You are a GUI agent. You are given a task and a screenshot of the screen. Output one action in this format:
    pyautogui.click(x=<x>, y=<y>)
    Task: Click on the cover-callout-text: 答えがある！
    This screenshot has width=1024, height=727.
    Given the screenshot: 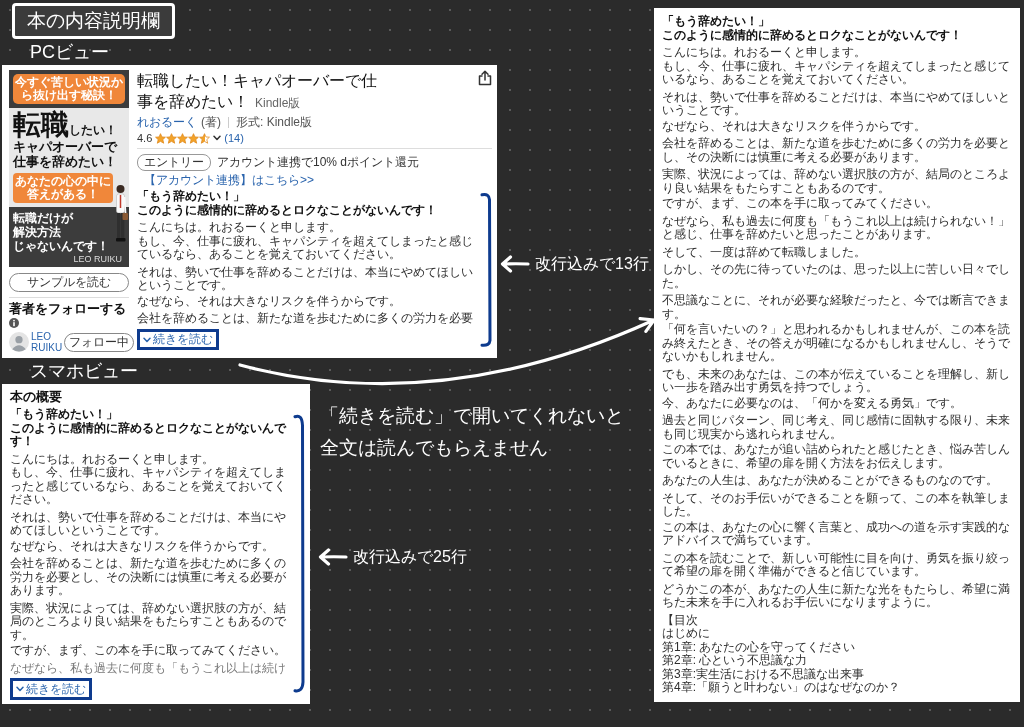 What is the action you would take?
    pyautogui.click(x=63, y=194)
    